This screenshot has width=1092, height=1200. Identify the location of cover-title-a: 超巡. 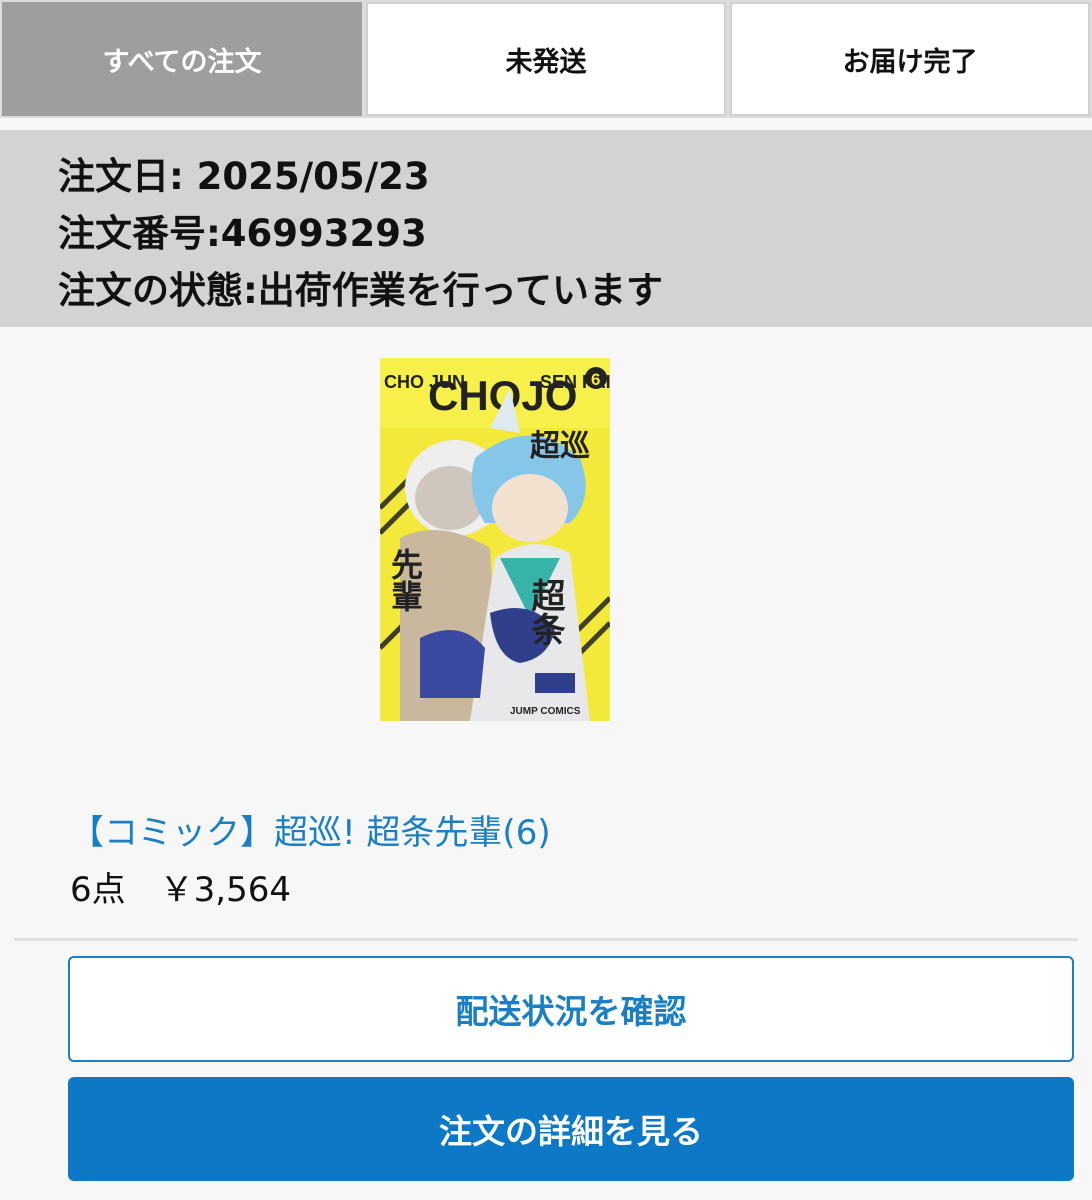
(560, 446).